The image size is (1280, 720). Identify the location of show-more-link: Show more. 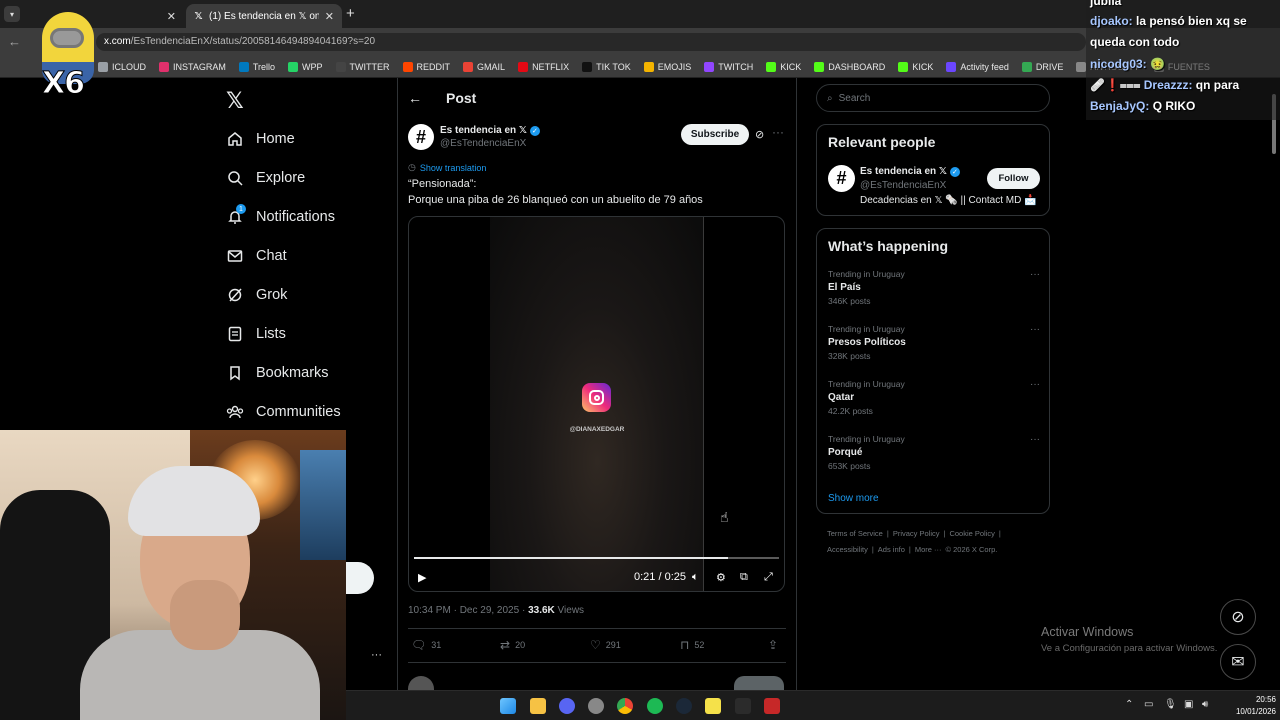
(853, 498).